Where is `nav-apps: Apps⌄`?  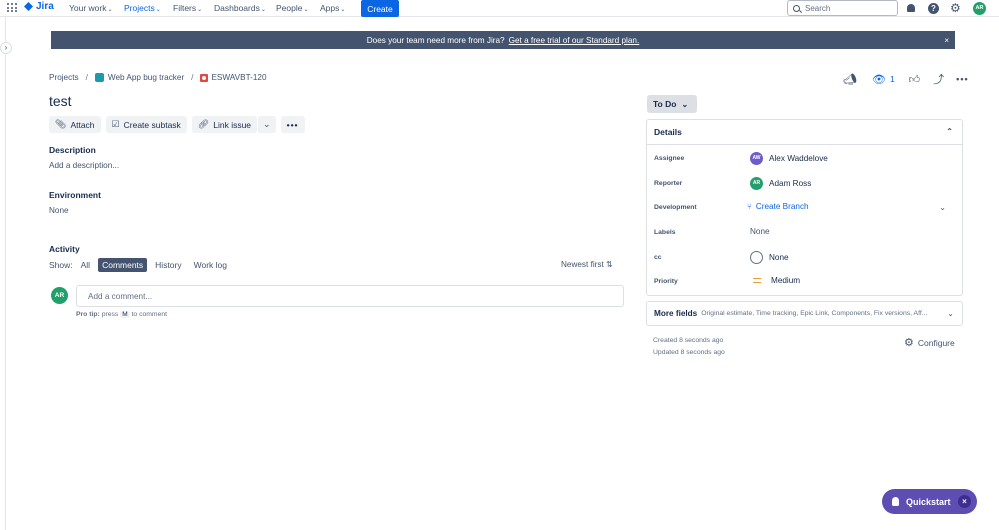
nav-apps: Apps⌄ is located at coordinates (332, 8).